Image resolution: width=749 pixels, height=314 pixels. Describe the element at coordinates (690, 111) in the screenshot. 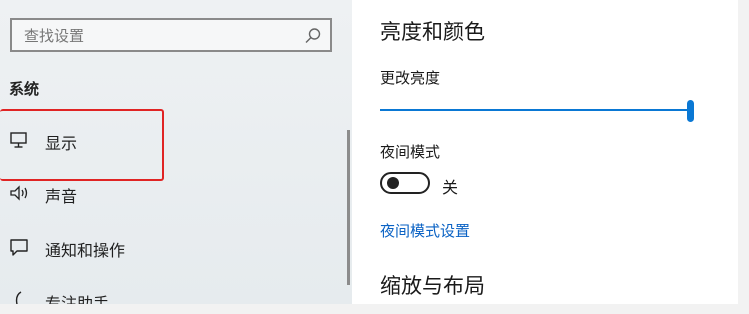

I see `slider-thumb` at that location.